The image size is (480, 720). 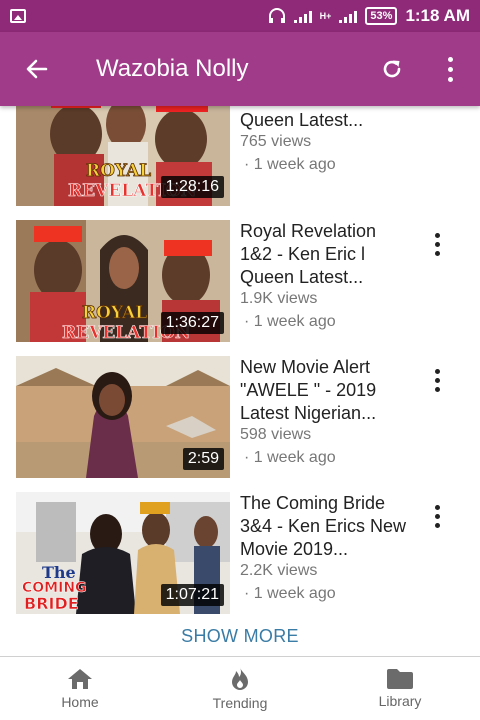 I want to click on refresh-icon, so click(x=392, y=69).